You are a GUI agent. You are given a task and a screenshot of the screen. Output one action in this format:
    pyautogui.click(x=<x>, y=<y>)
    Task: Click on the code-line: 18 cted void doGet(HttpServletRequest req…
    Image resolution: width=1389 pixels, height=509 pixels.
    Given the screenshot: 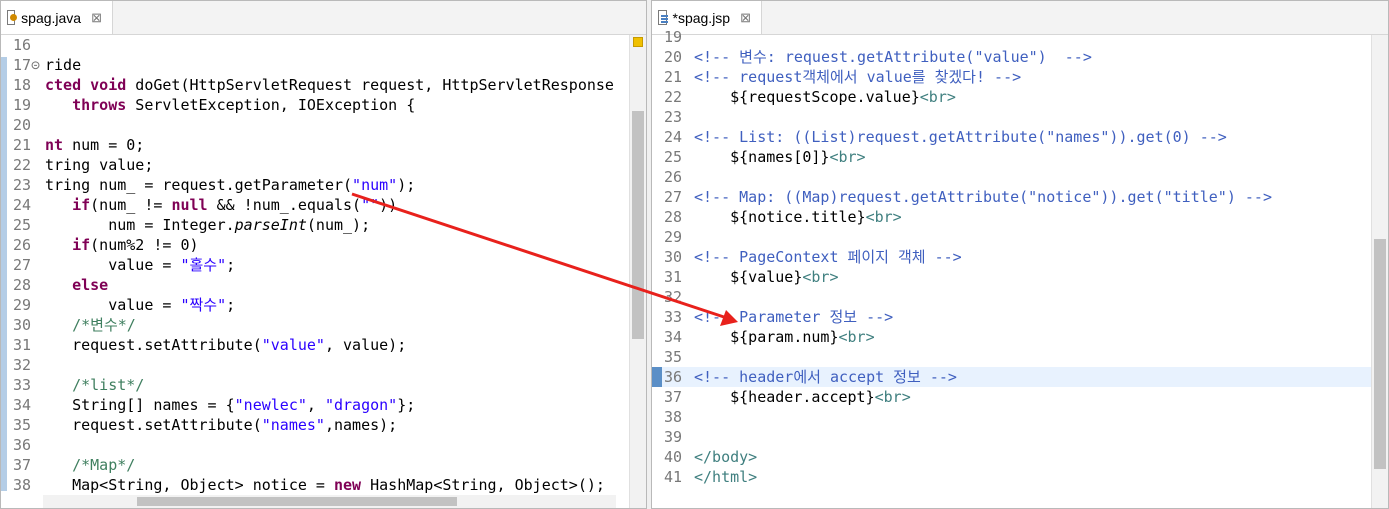 What is the action you would take?
    pyautogui.click(x=323, y=85)
    